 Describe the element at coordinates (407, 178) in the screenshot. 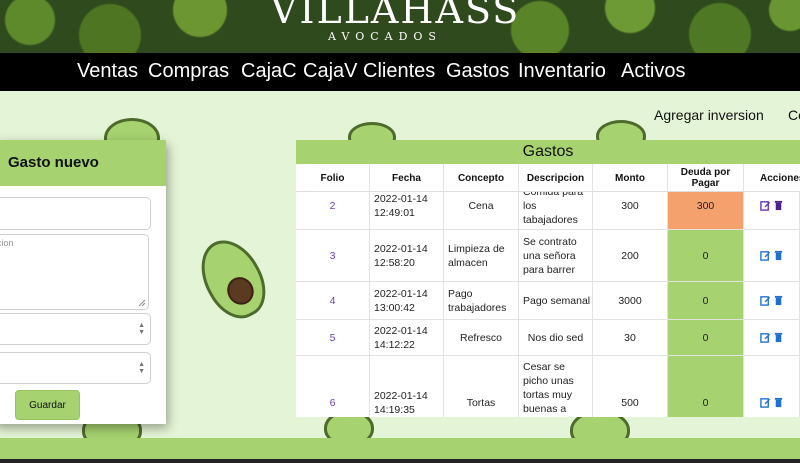

I see `col-fecha: Fecha` at that location.